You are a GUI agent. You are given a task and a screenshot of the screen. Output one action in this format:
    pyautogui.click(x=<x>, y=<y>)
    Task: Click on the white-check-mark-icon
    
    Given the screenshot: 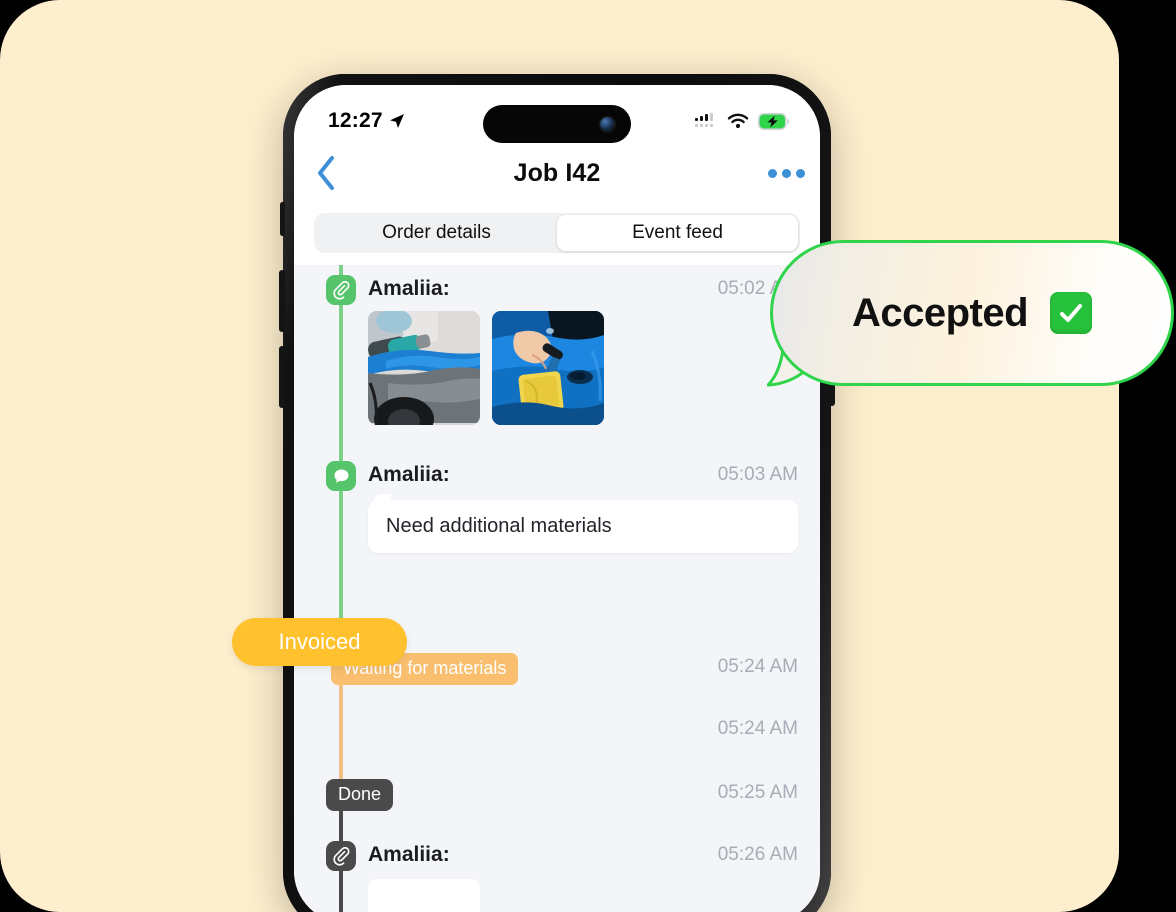 What is the action you would take?
    pyautogui.click(x=1071, y=313)
    